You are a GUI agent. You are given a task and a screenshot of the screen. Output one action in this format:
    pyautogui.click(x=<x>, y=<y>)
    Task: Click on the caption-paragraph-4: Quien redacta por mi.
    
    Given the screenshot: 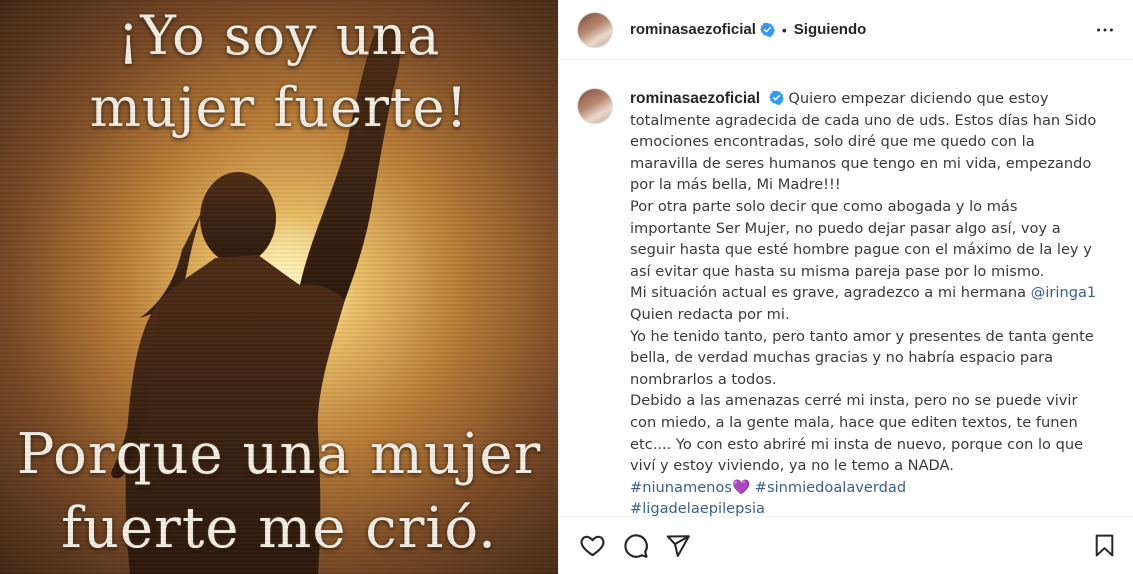 What is the action you would take?
    pyautogui.click(x=710, y=314)
    